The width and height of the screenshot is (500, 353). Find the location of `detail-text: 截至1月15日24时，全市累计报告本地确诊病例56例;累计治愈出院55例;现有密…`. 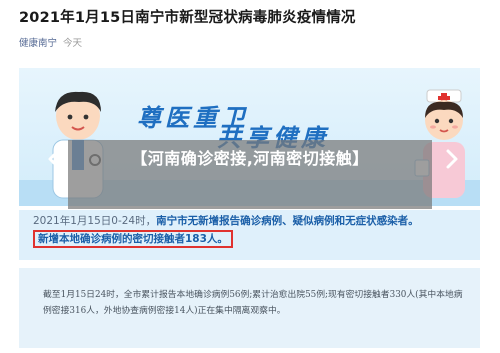

detail-text: 截至1月15日24时，全市累计报告本地确诊病例56例;累计治愈出院55例;现有密… is located at coordinates (253, 303).